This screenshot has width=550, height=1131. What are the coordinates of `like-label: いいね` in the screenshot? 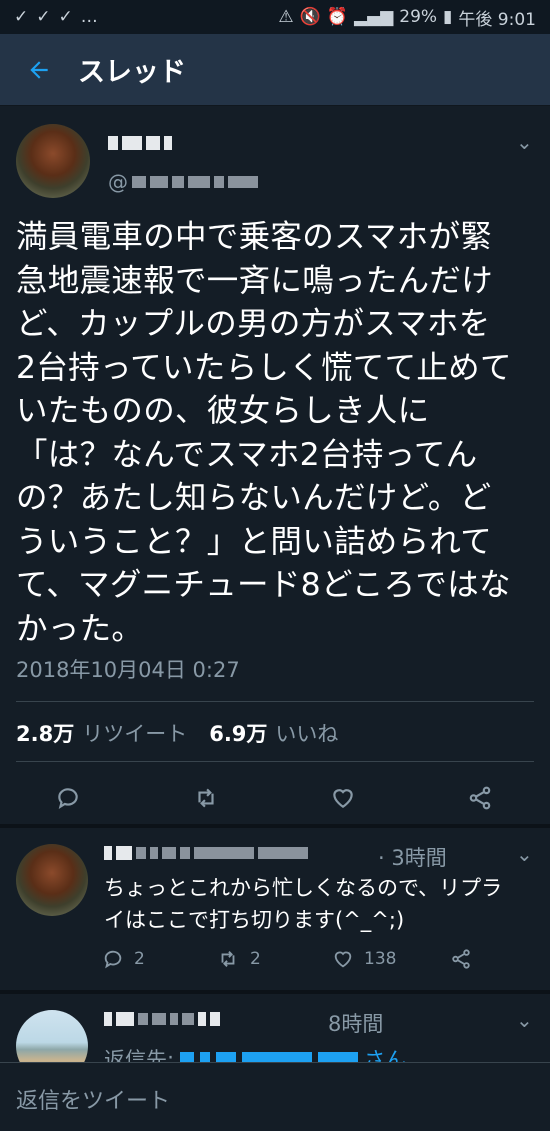 It's located at (306, 733).